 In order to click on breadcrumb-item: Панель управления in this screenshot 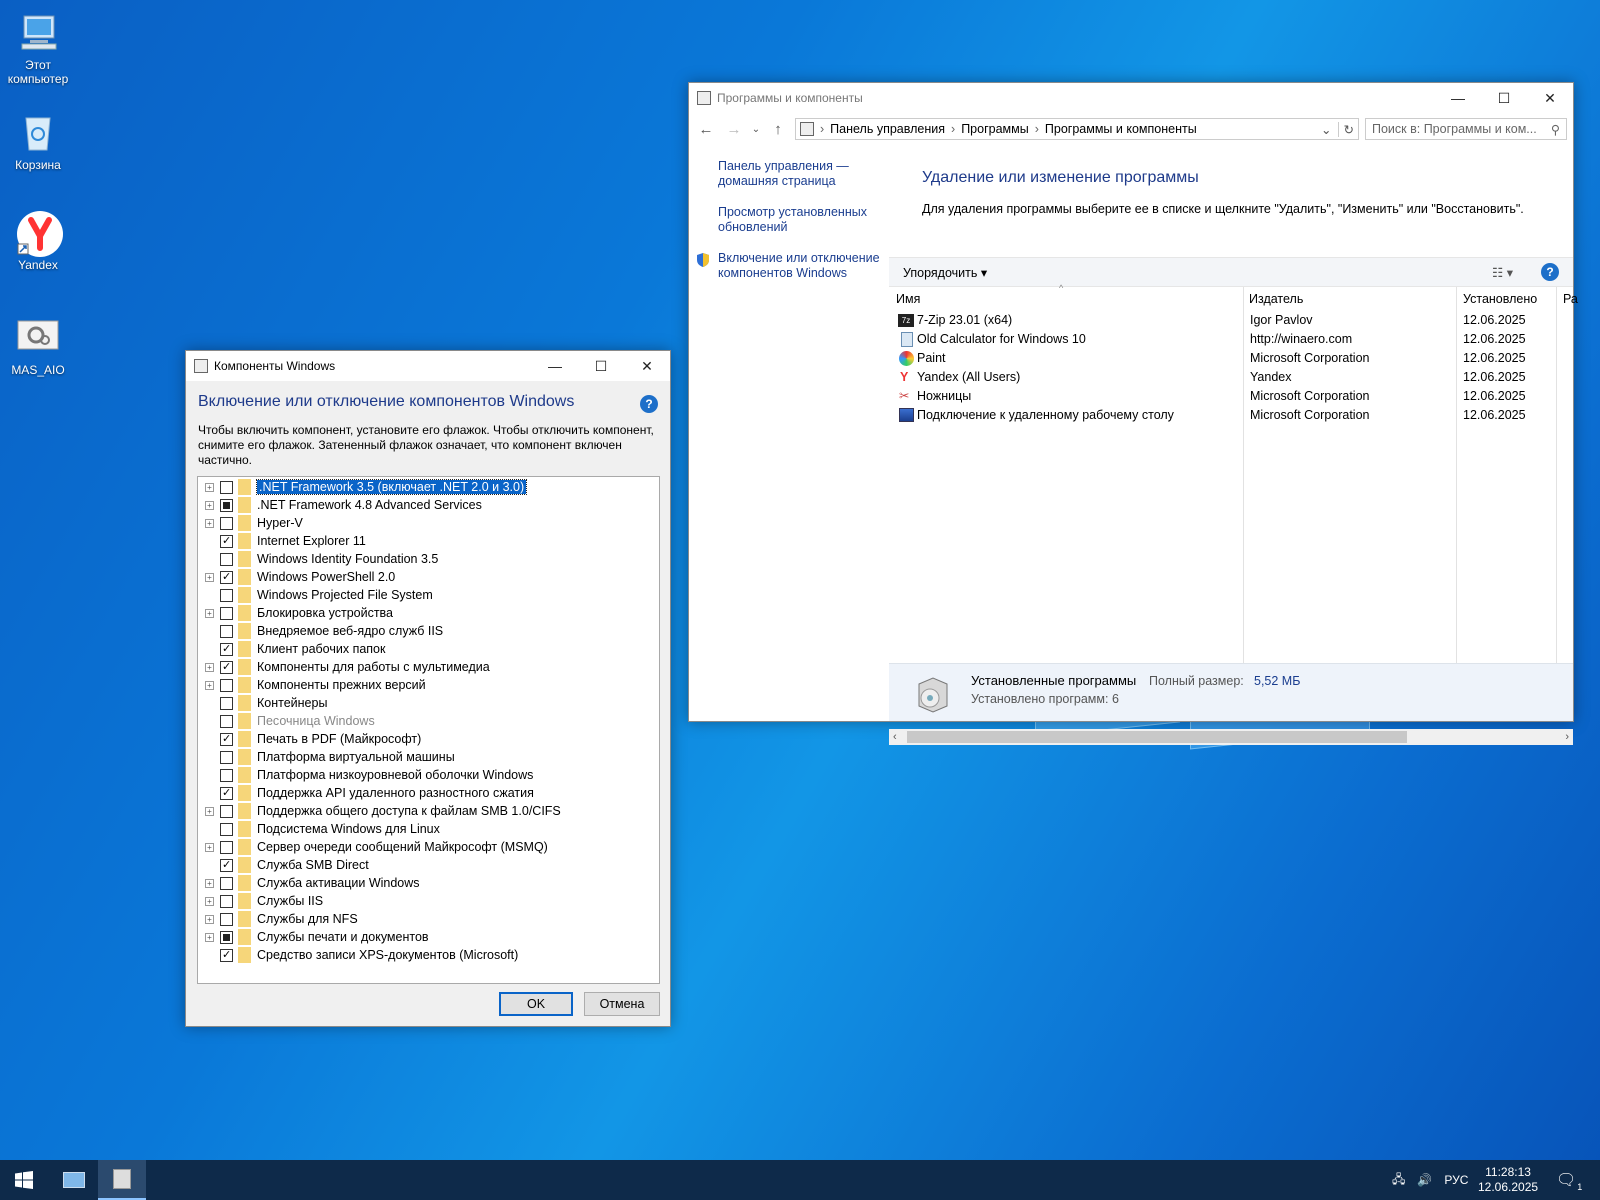, I will do `click(887, 129)`.